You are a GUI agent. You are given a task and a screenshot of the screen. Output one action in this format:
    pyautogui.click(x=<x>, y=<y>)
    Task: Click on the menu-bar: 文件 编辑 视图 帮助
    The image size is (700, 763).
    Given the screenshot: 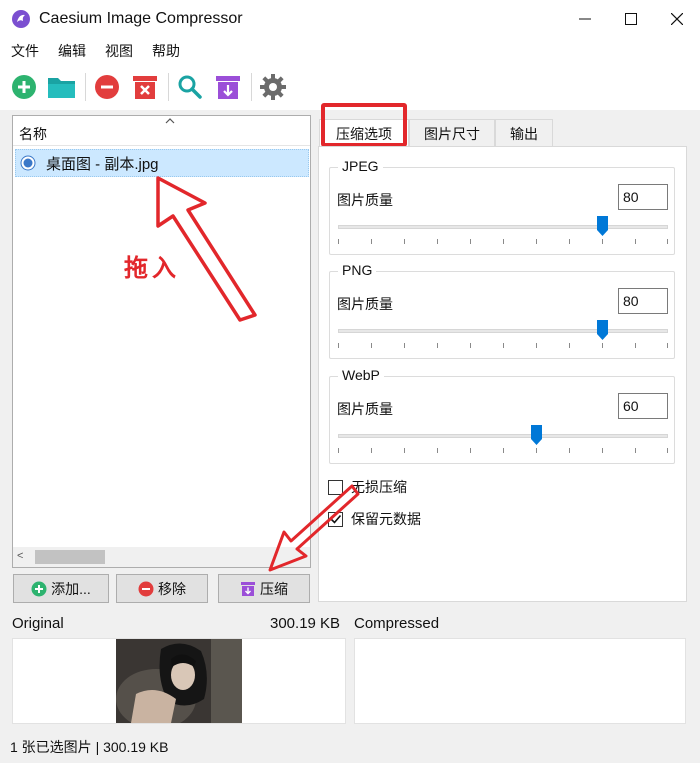 What is the action you would take?
    pyautogui.click(x=350, y=51)
    